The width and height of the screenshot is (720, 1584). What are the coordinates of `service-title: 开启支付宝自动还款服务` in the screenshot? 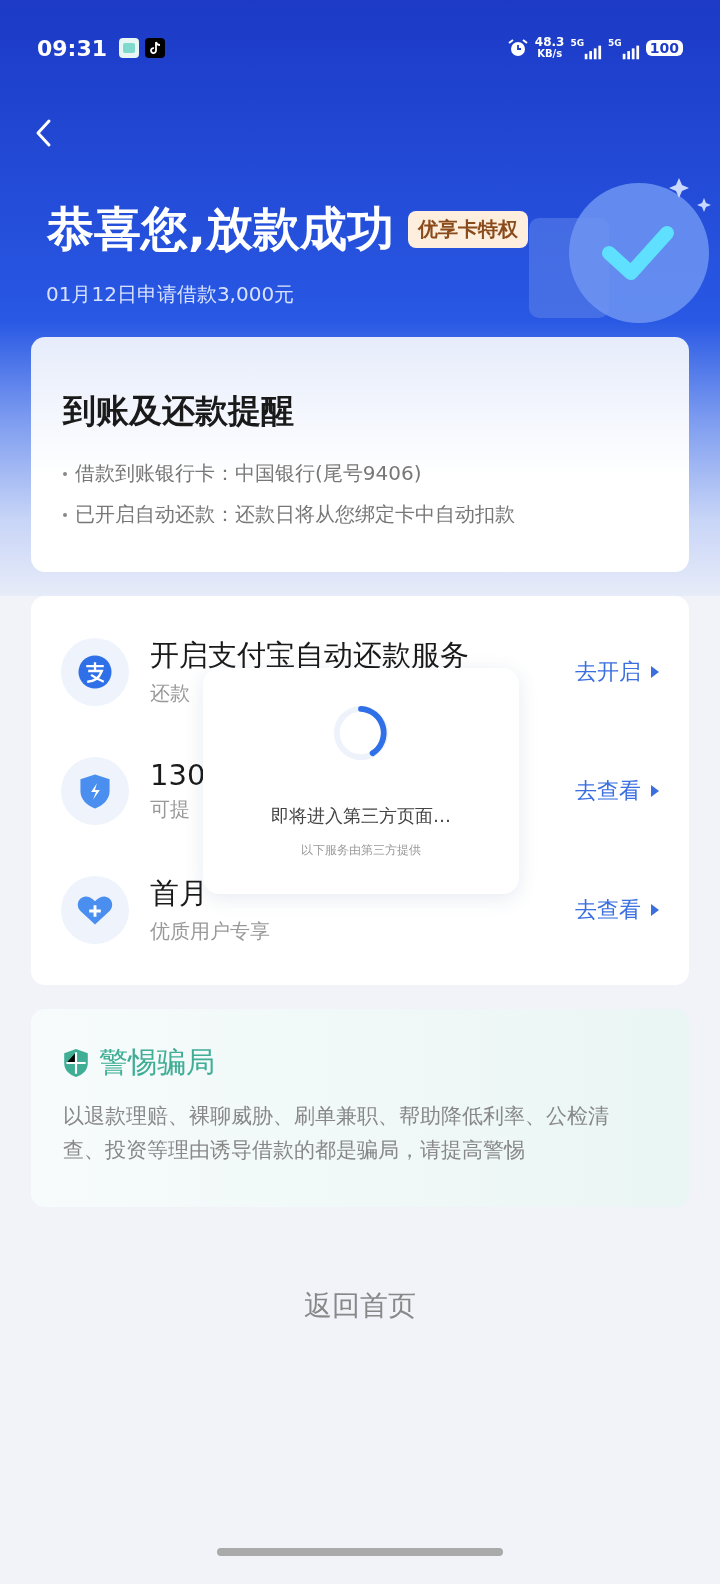 It's located at (309, 655).